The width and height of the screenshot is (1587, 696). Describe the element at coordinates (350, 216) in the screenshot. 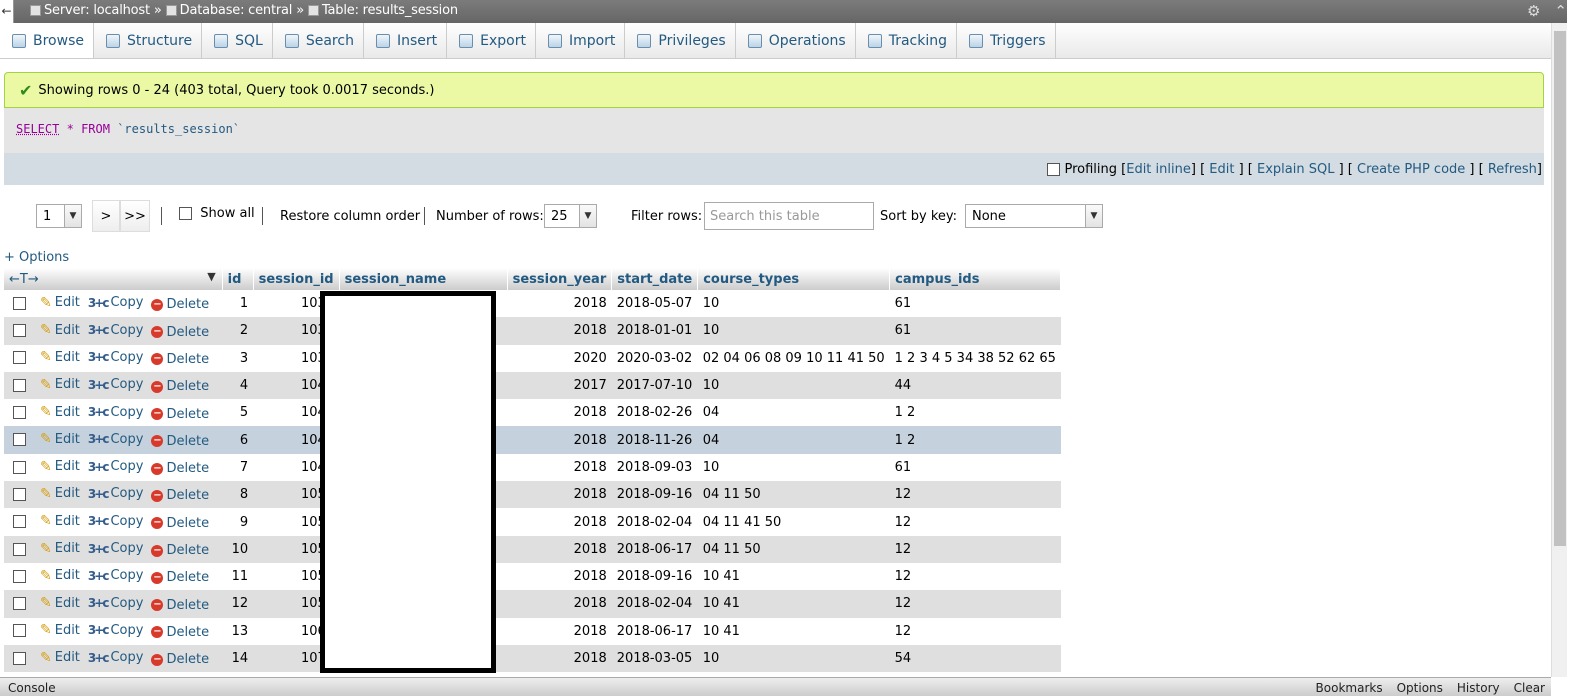

I see `restore-column-order-button: Restore column order` at that location.